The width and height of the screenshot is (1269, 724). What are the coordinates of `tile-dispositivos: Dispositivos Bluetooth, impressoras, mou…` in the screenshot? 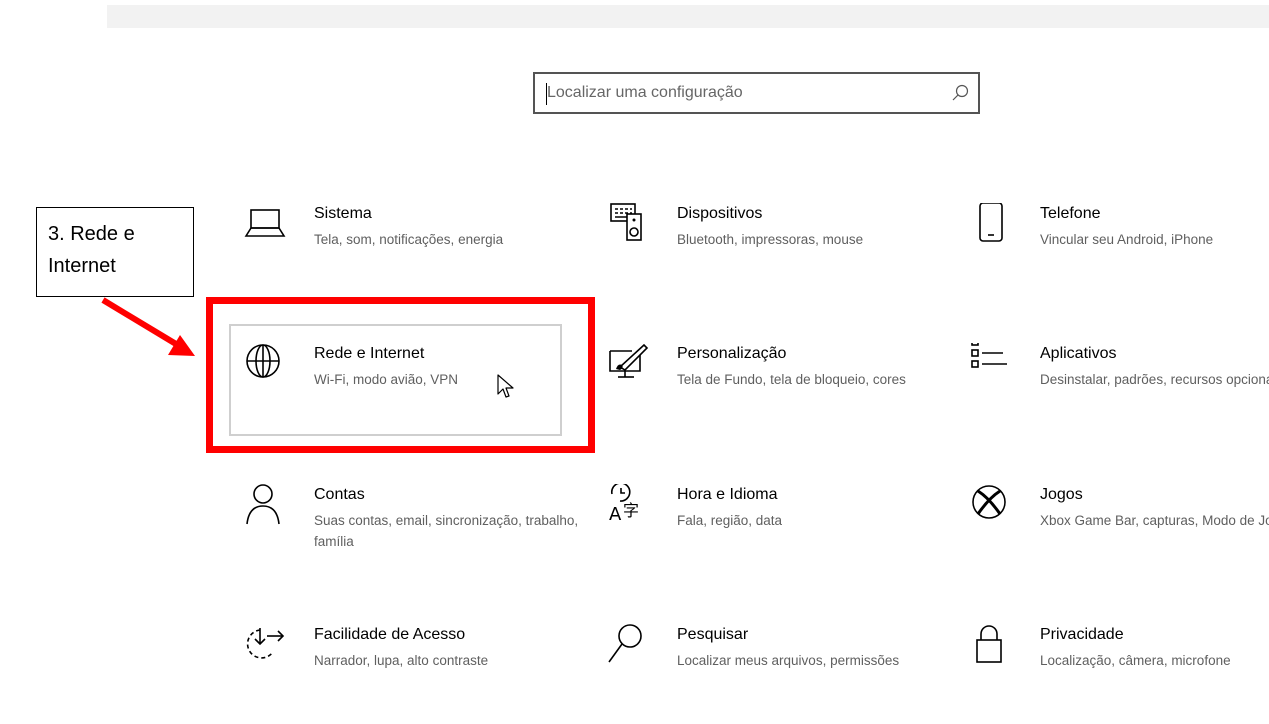 It's located at (771, 253).